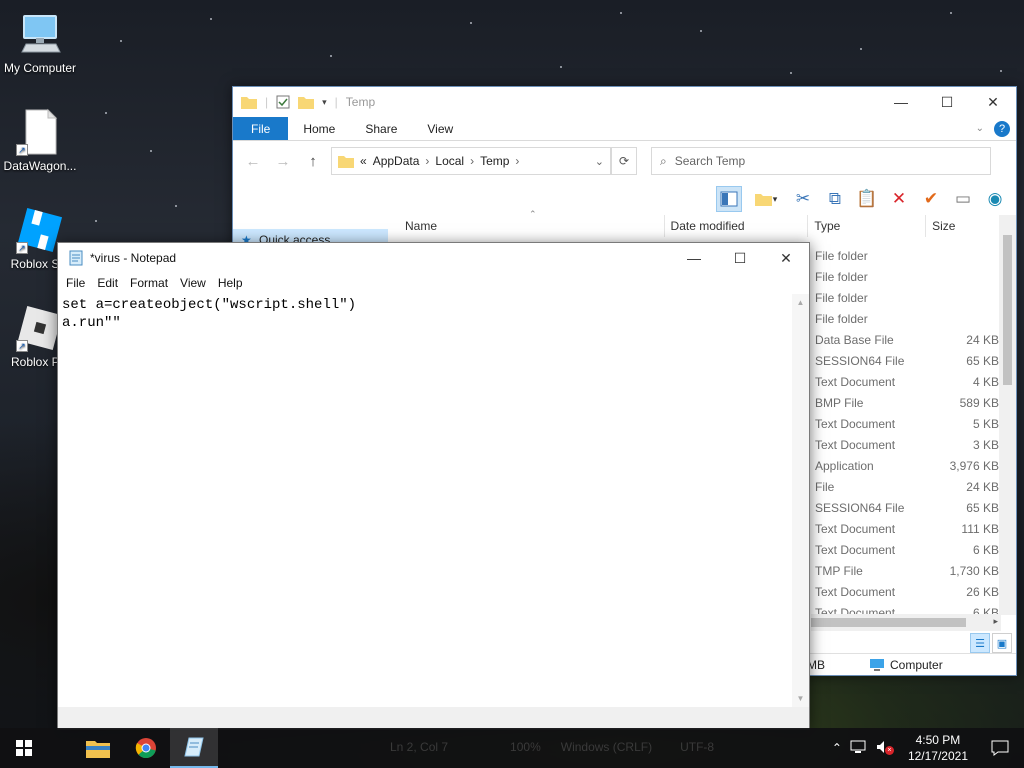 This screenshot has height=768, width=1024. I want to click on file-type: TMP File, so click(839, 570).